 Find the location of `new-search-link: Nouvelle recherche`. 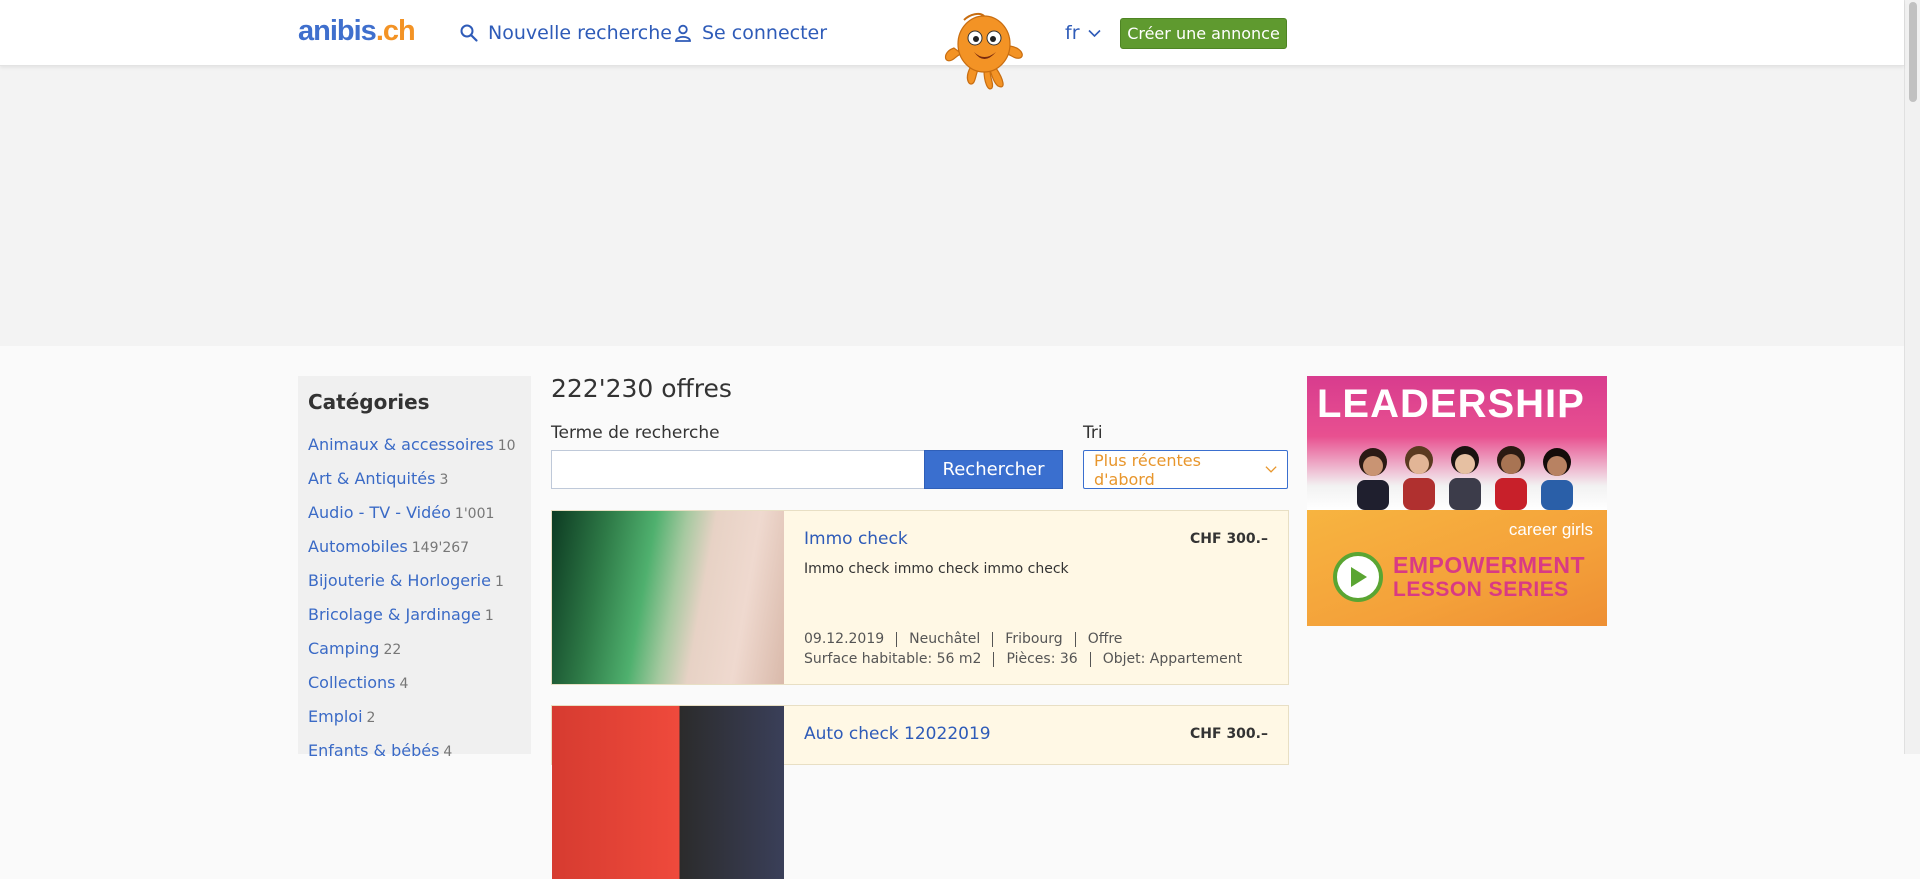

new-search-link: Nouvelle recherche is located at coordinates (565, 33).